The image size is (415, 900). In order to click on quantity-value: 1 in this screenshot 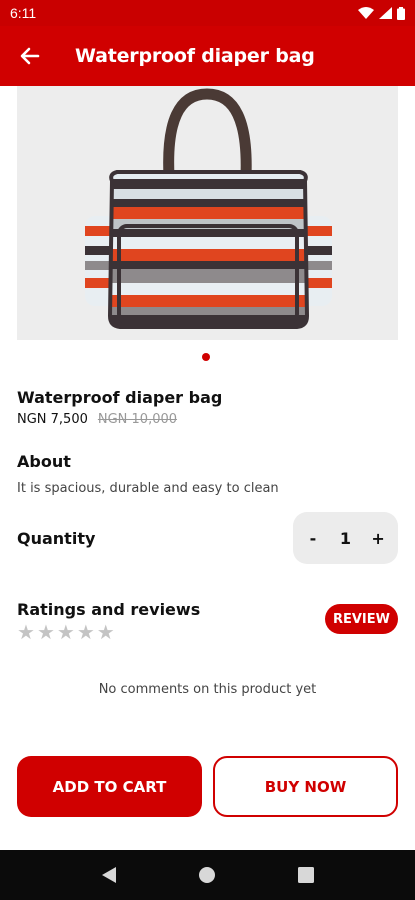, I will do `click(345, 538)`.